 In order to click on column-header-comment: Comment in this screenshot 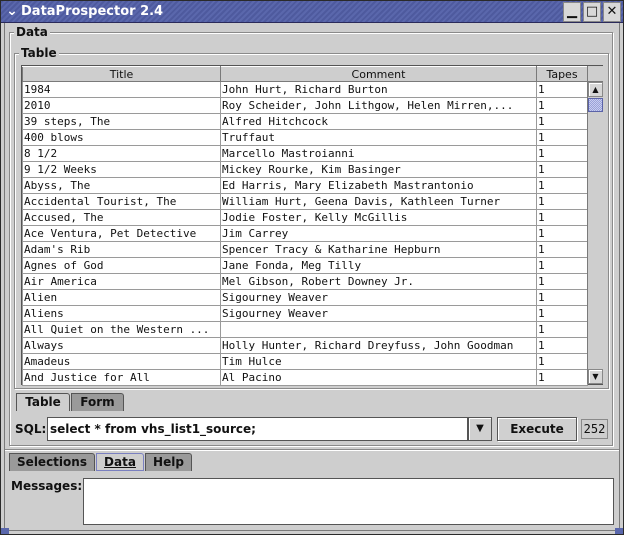, I will do `click(378, 74)`.